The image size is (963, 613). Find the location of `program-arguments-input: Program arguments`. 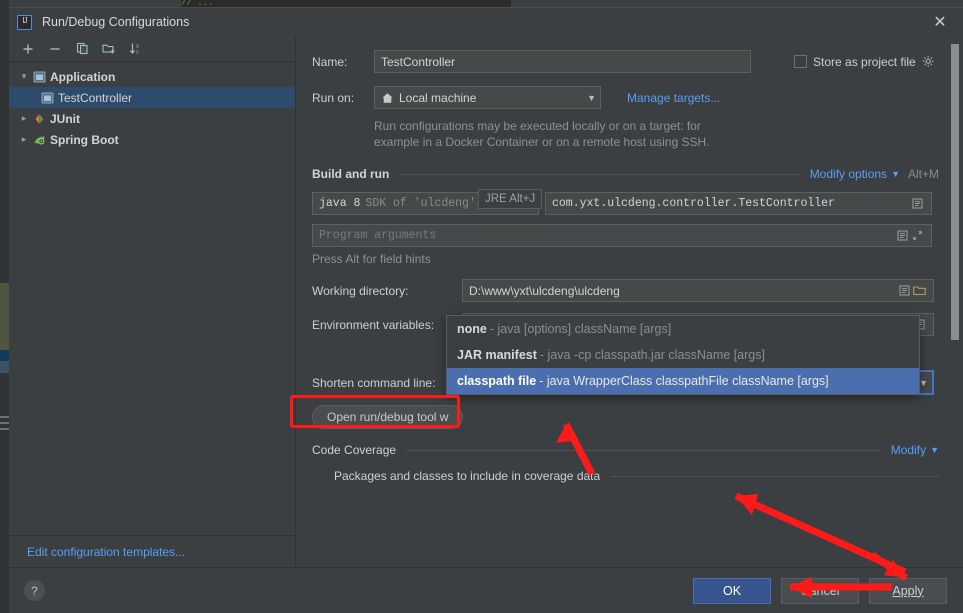

program-arguments-input: Program arguments is located at coordinates (622, 235).